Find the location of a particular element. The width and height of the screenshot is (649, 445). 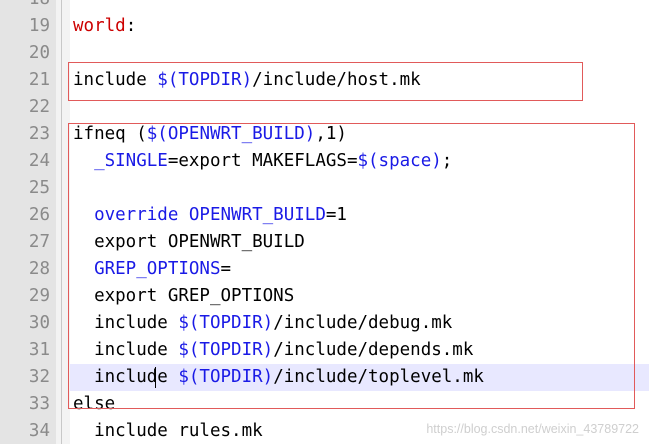

code-text: world: is located at coordinates (104, 26).